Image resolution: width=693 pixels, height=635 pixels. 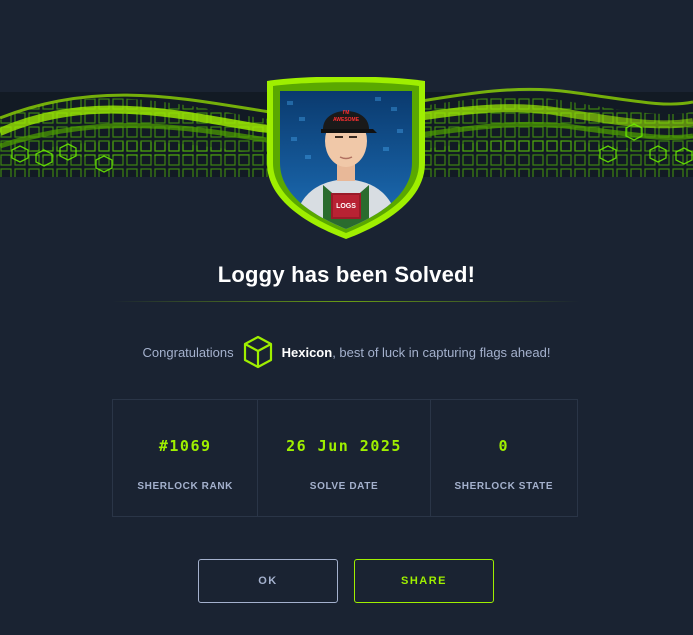 What do you see at coordinates (257, 352) in the screenshot?
I see `user-cube-icon` at bounding box center [257, 352].